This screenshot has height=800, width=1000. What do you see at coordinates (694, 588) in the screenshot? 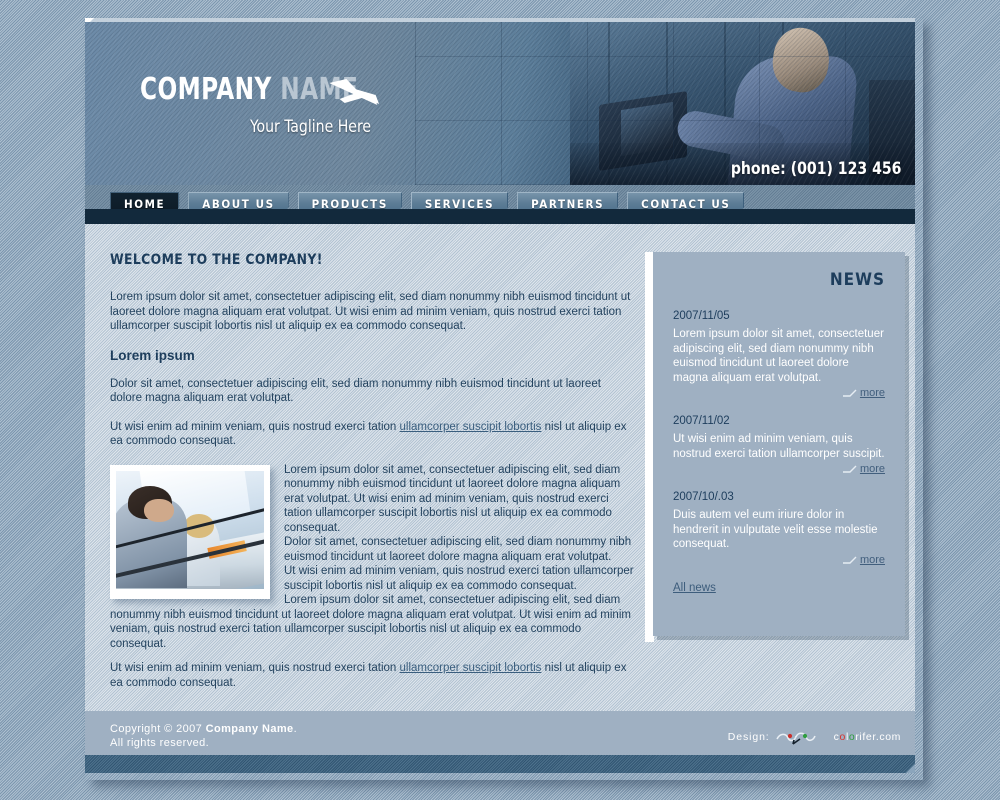
I see `all-news-link: All news` at bounding box center [694, 588].